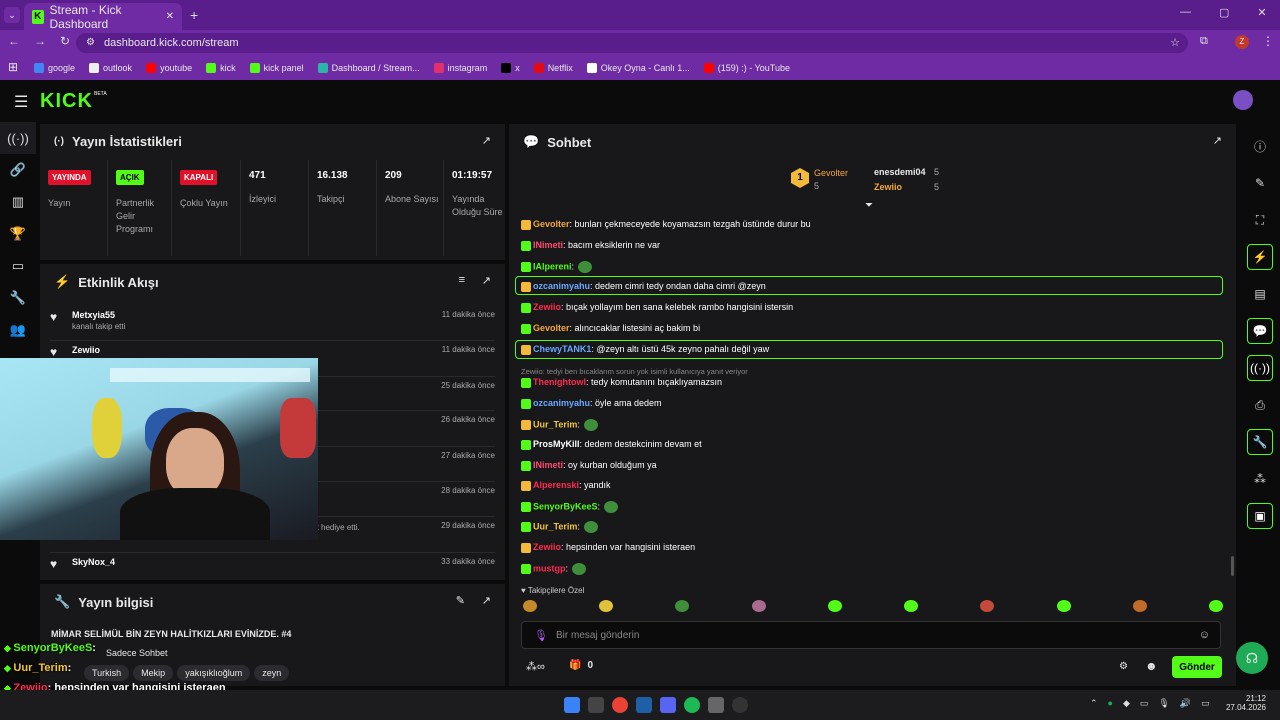 The height and width of the screenshot is (720, 1280). I want to click on tag: Mekip, so click(153, 673).